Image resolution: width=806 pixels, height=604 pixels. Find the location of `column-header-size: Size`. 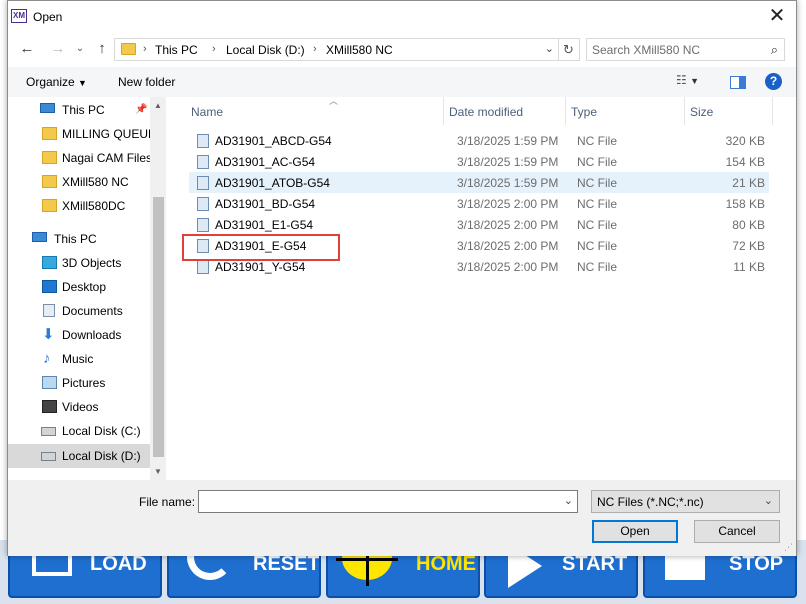

column-header-size: Size is located at coordinates (729, 111).